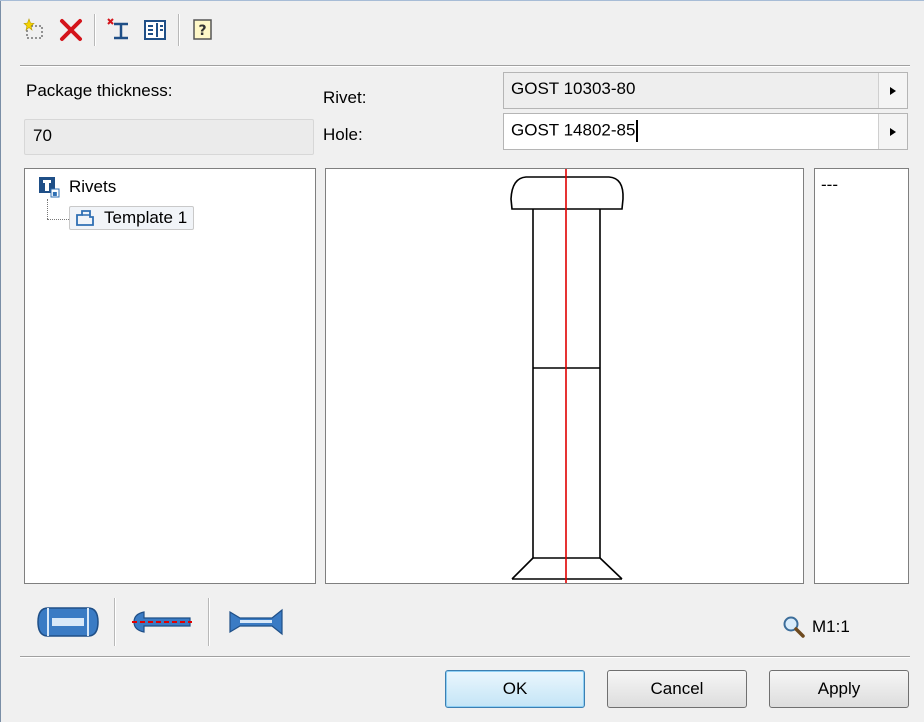  Describe the element at coordinates (705, 90) in the screenshot. I see `rivet-combo: GOST 10303-80` at that location.